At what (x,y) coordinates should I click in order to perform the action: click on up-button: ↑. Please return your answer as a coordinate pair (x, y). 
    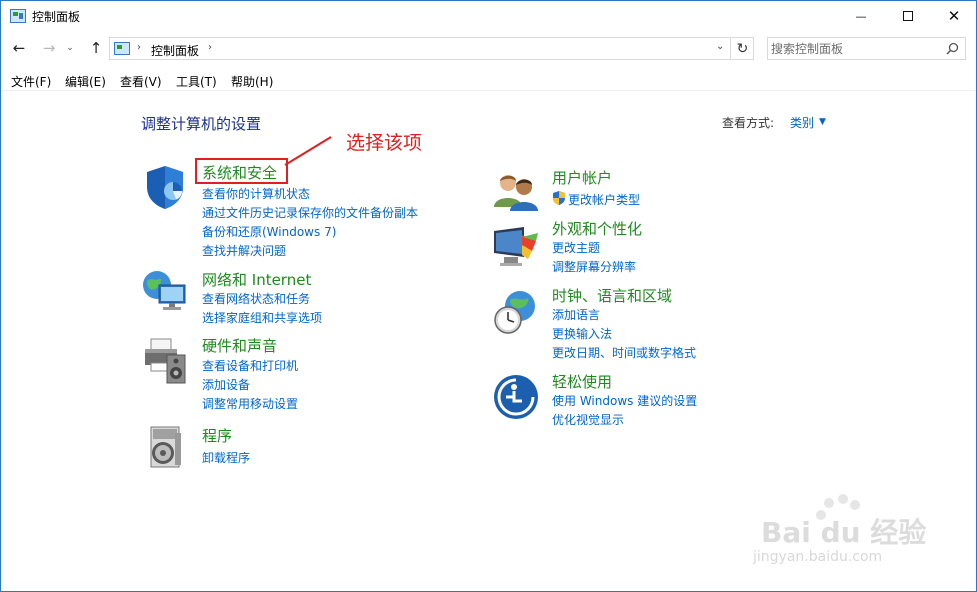
    Looking at the image, I should click on (96, 48).